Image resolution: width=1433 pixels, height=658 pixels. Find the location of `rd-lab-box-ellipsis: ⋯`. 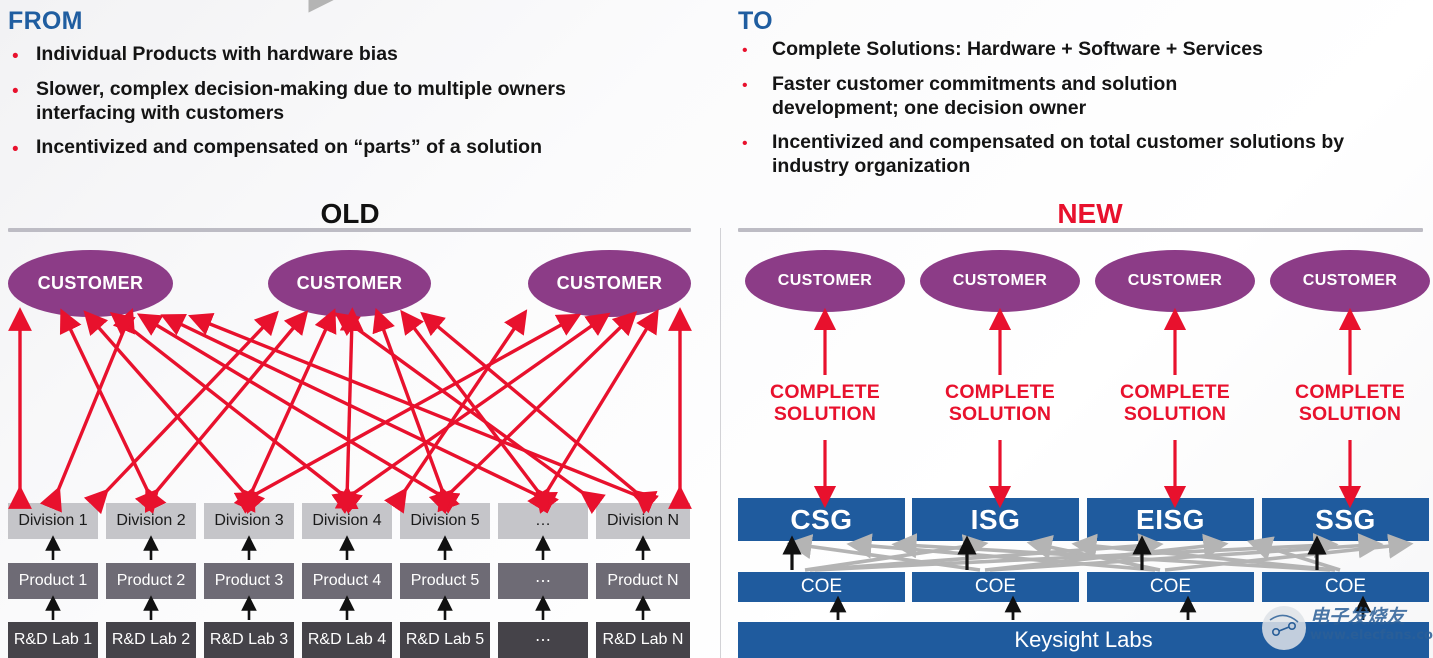

rd-lab-box-ellipsis: ⋯ is located at coordinates (543, 640).